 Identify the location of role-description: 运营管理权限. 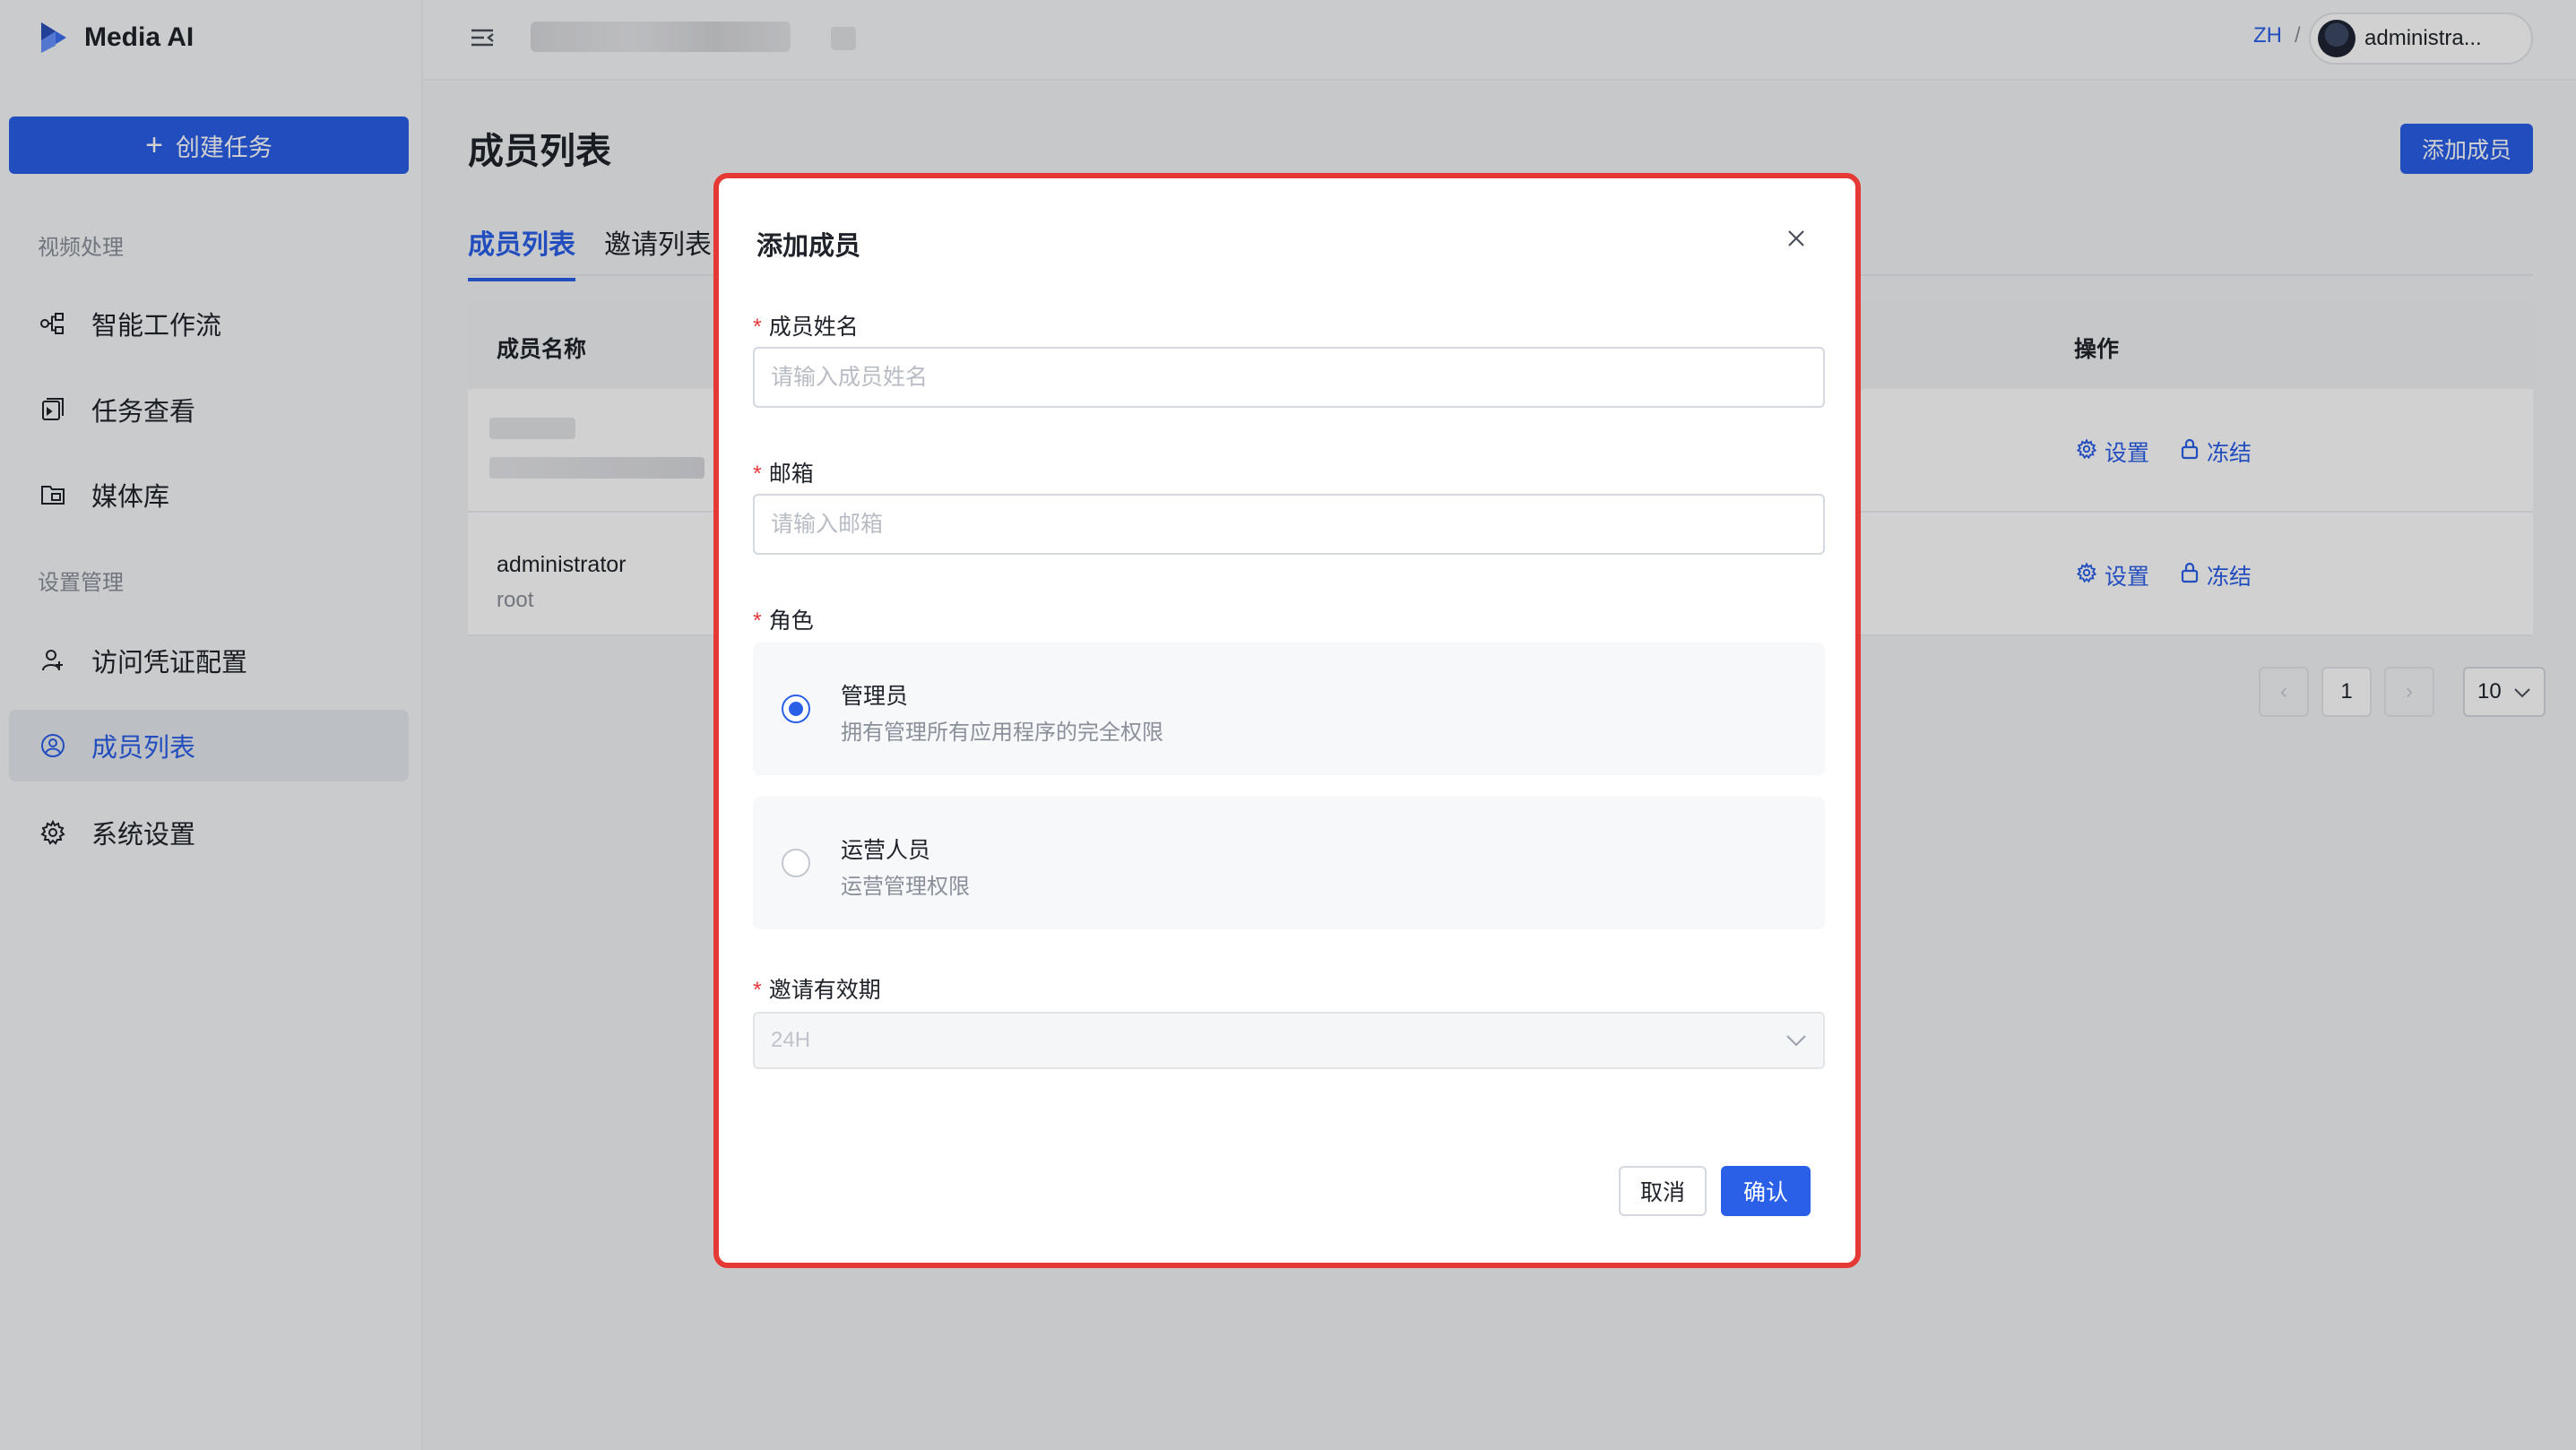
(905, 887).